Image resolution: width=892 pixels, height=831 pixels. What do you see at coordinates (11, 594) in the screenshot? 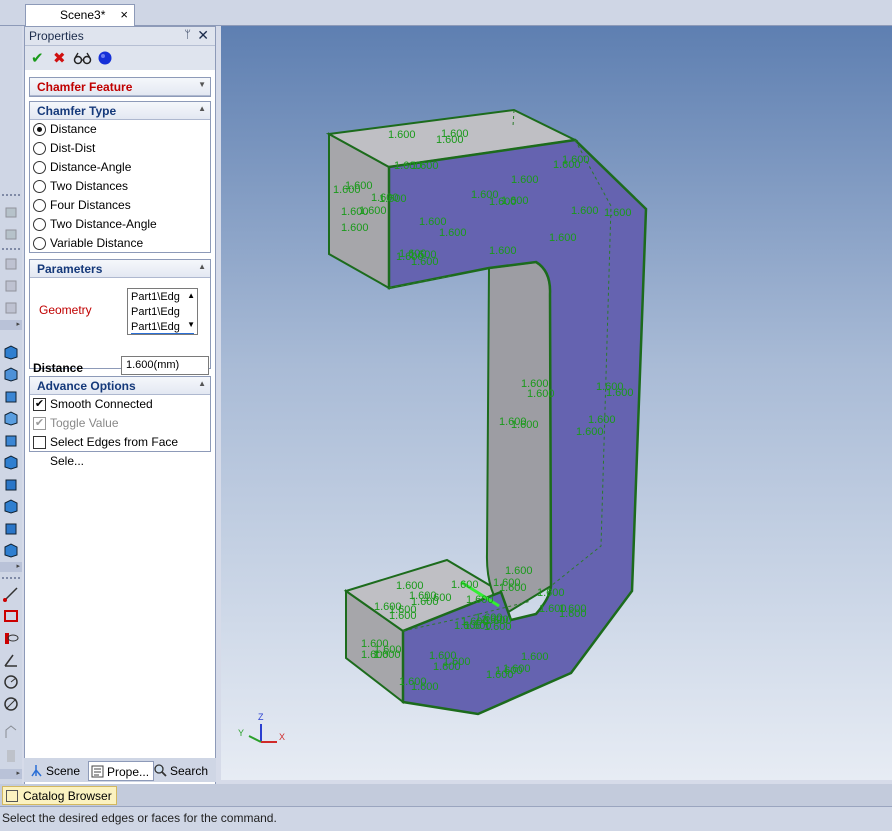
I see `measure-distance-icon` at bounding box center [11, 594].